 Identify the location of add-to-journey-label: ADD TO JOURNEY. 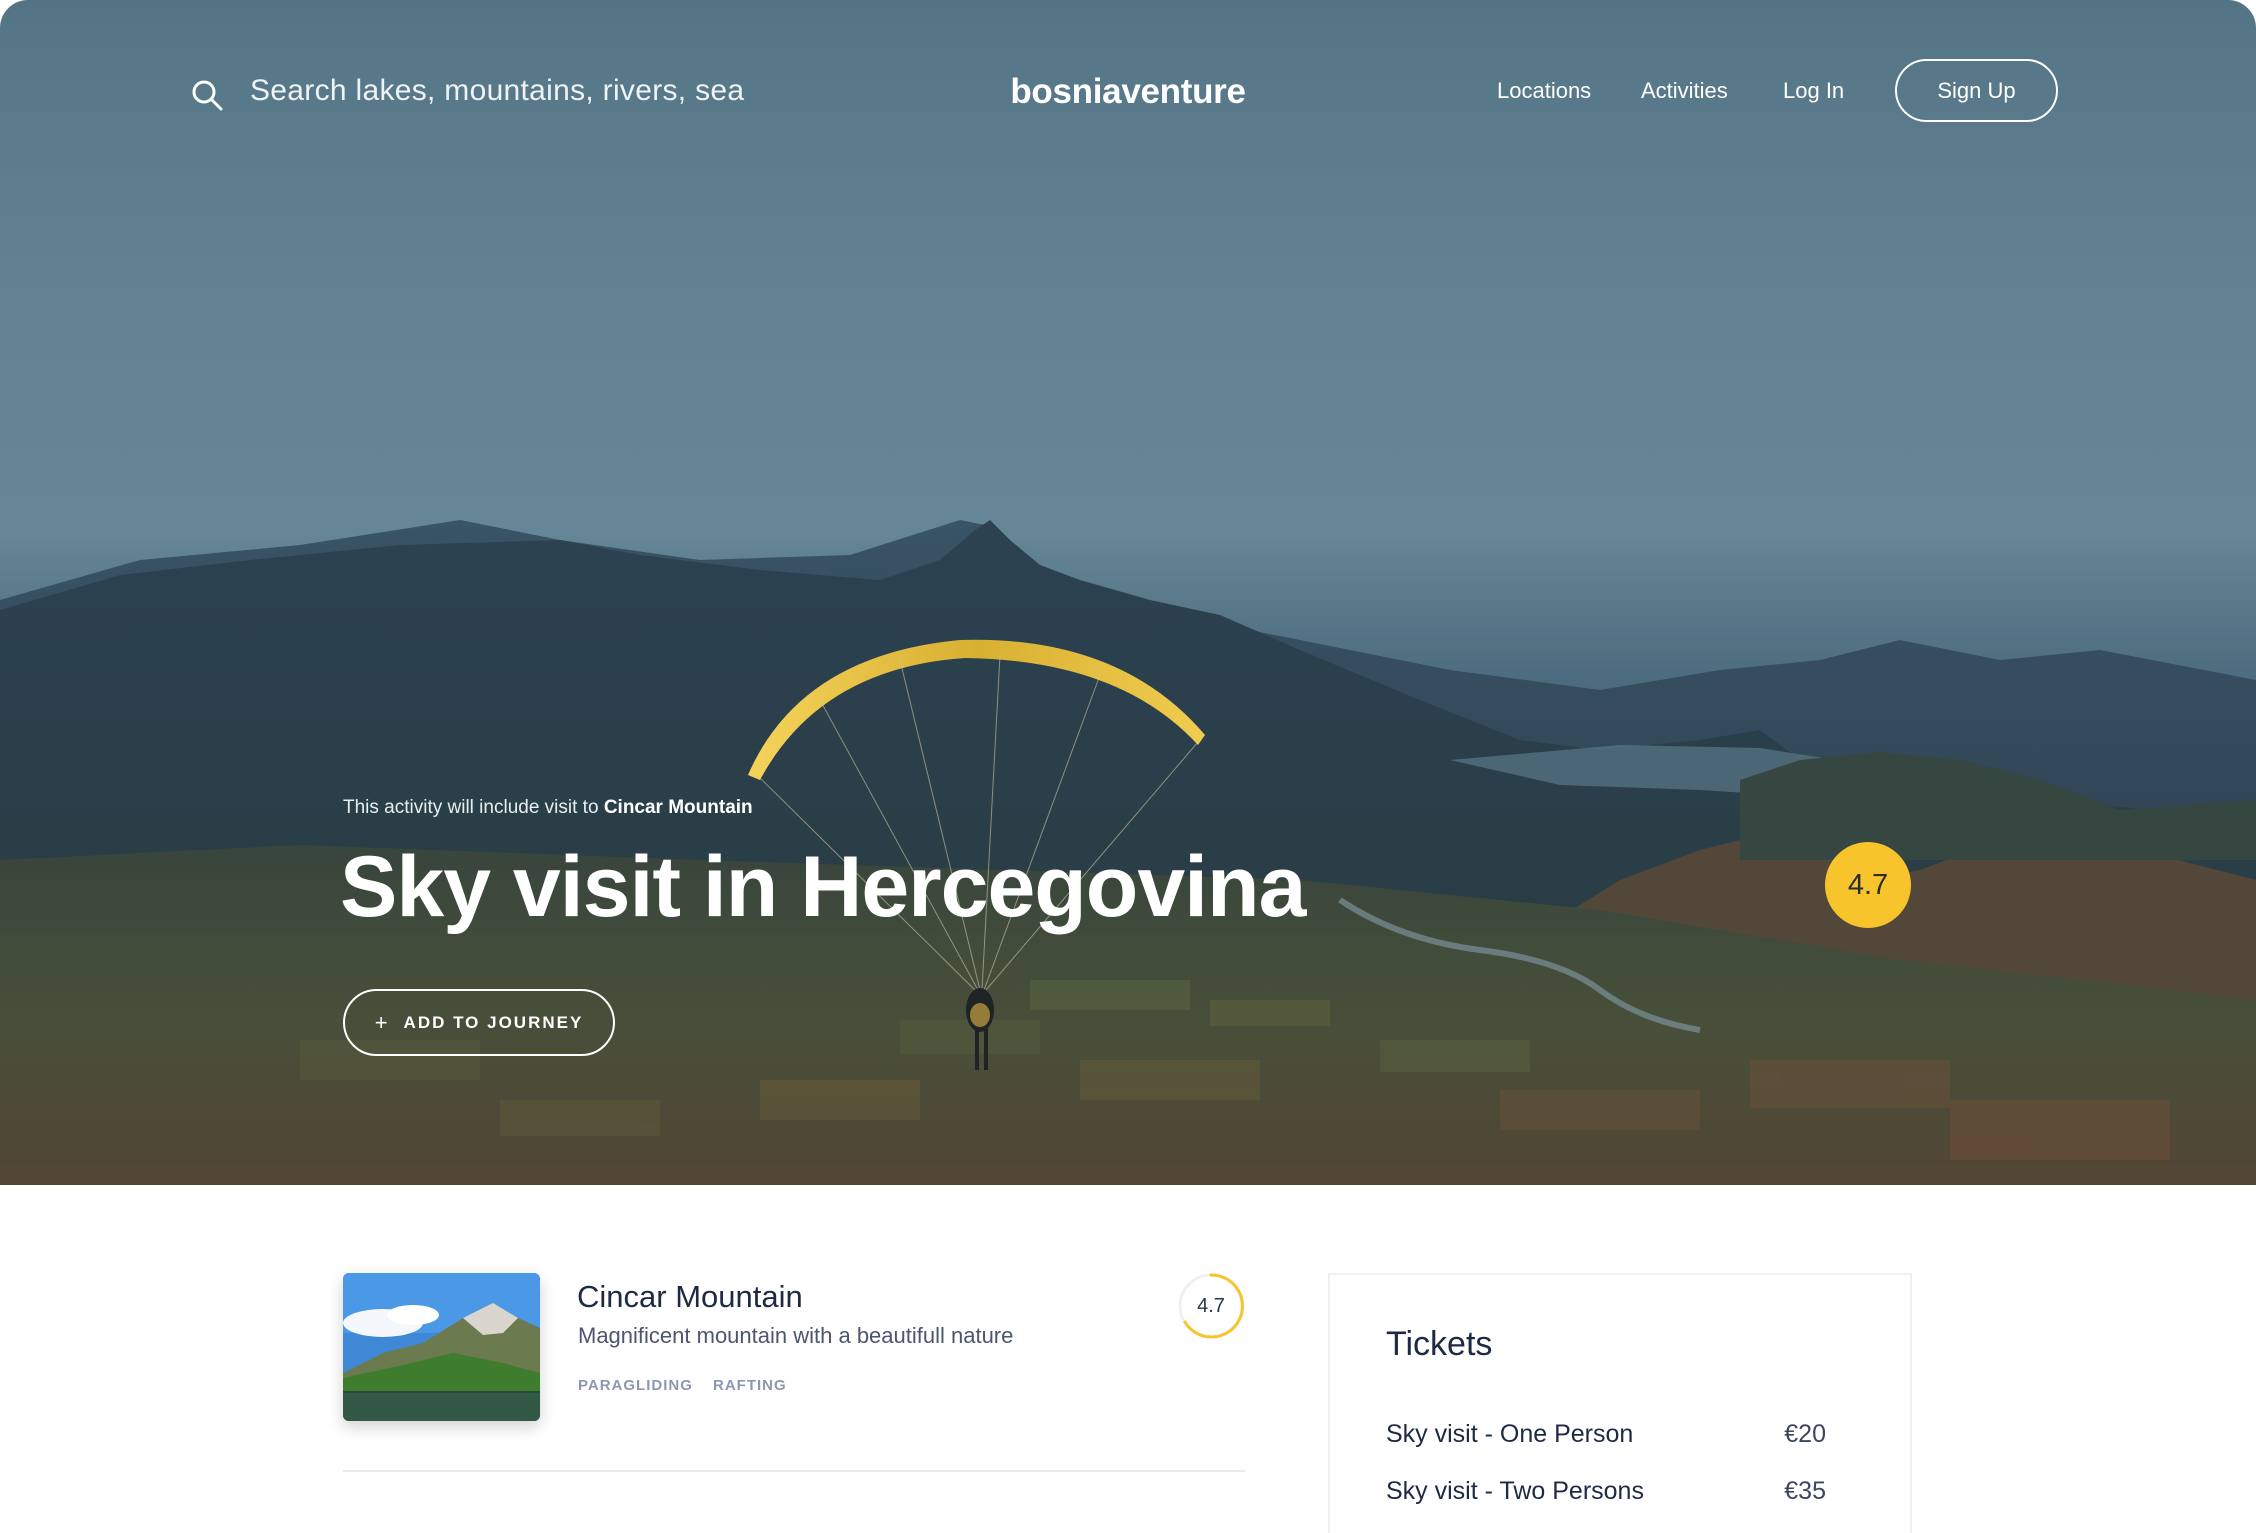
(493, 1022).